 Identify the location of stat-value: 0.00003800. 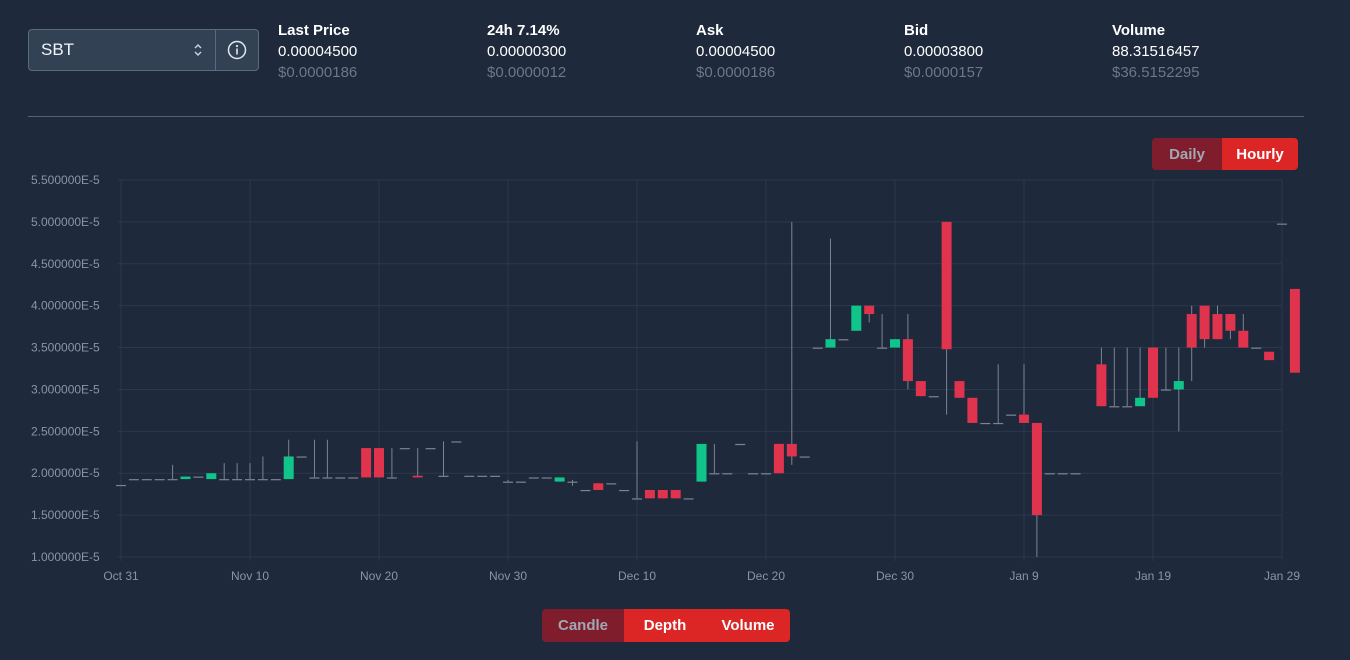
(944, 51).